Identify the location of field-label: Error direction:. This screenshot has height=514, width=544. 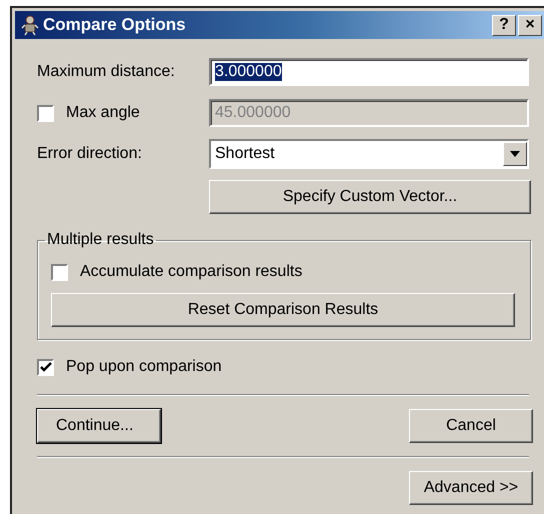
(90, 154).